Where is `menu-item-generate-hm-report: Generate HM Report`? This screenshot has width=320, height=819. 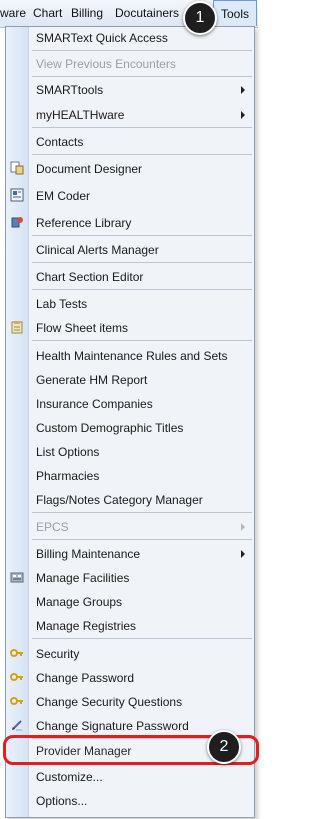
menu-item-generate-hm-report: Generate HM Report is located at coordinates (130, 380).